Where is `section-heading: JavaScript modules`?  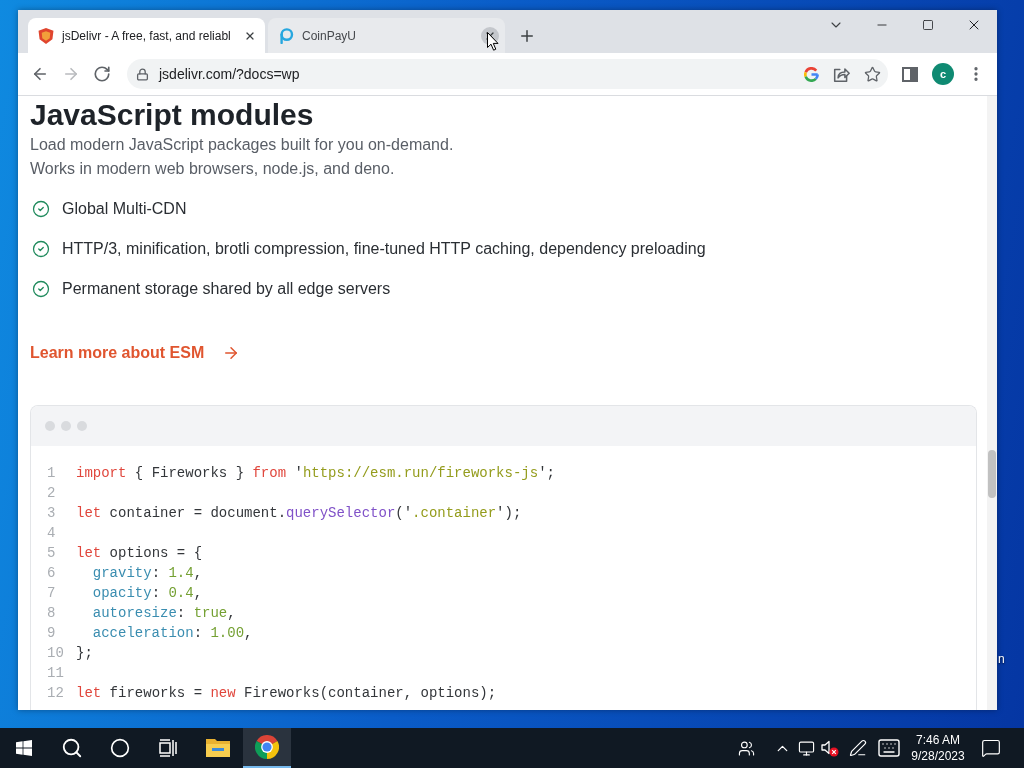
section-heading: JavaScript modules is located at coordinates (172, 115).